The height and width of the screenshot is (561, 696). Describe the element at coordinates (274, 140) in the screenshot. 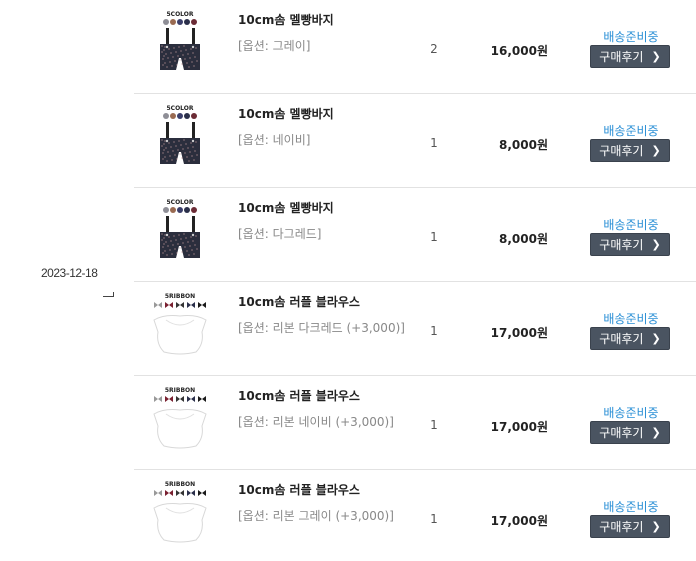

I see `product-option: [옵션: 네이비]` at that location.